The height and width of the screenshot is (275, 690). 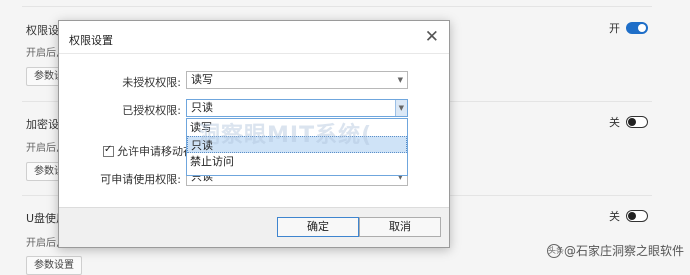 What do you see at coordinates (151, 110) in the screenshot?
I see `authorized-permission-label: 已授权权限:` at bounding box center [151, 110].